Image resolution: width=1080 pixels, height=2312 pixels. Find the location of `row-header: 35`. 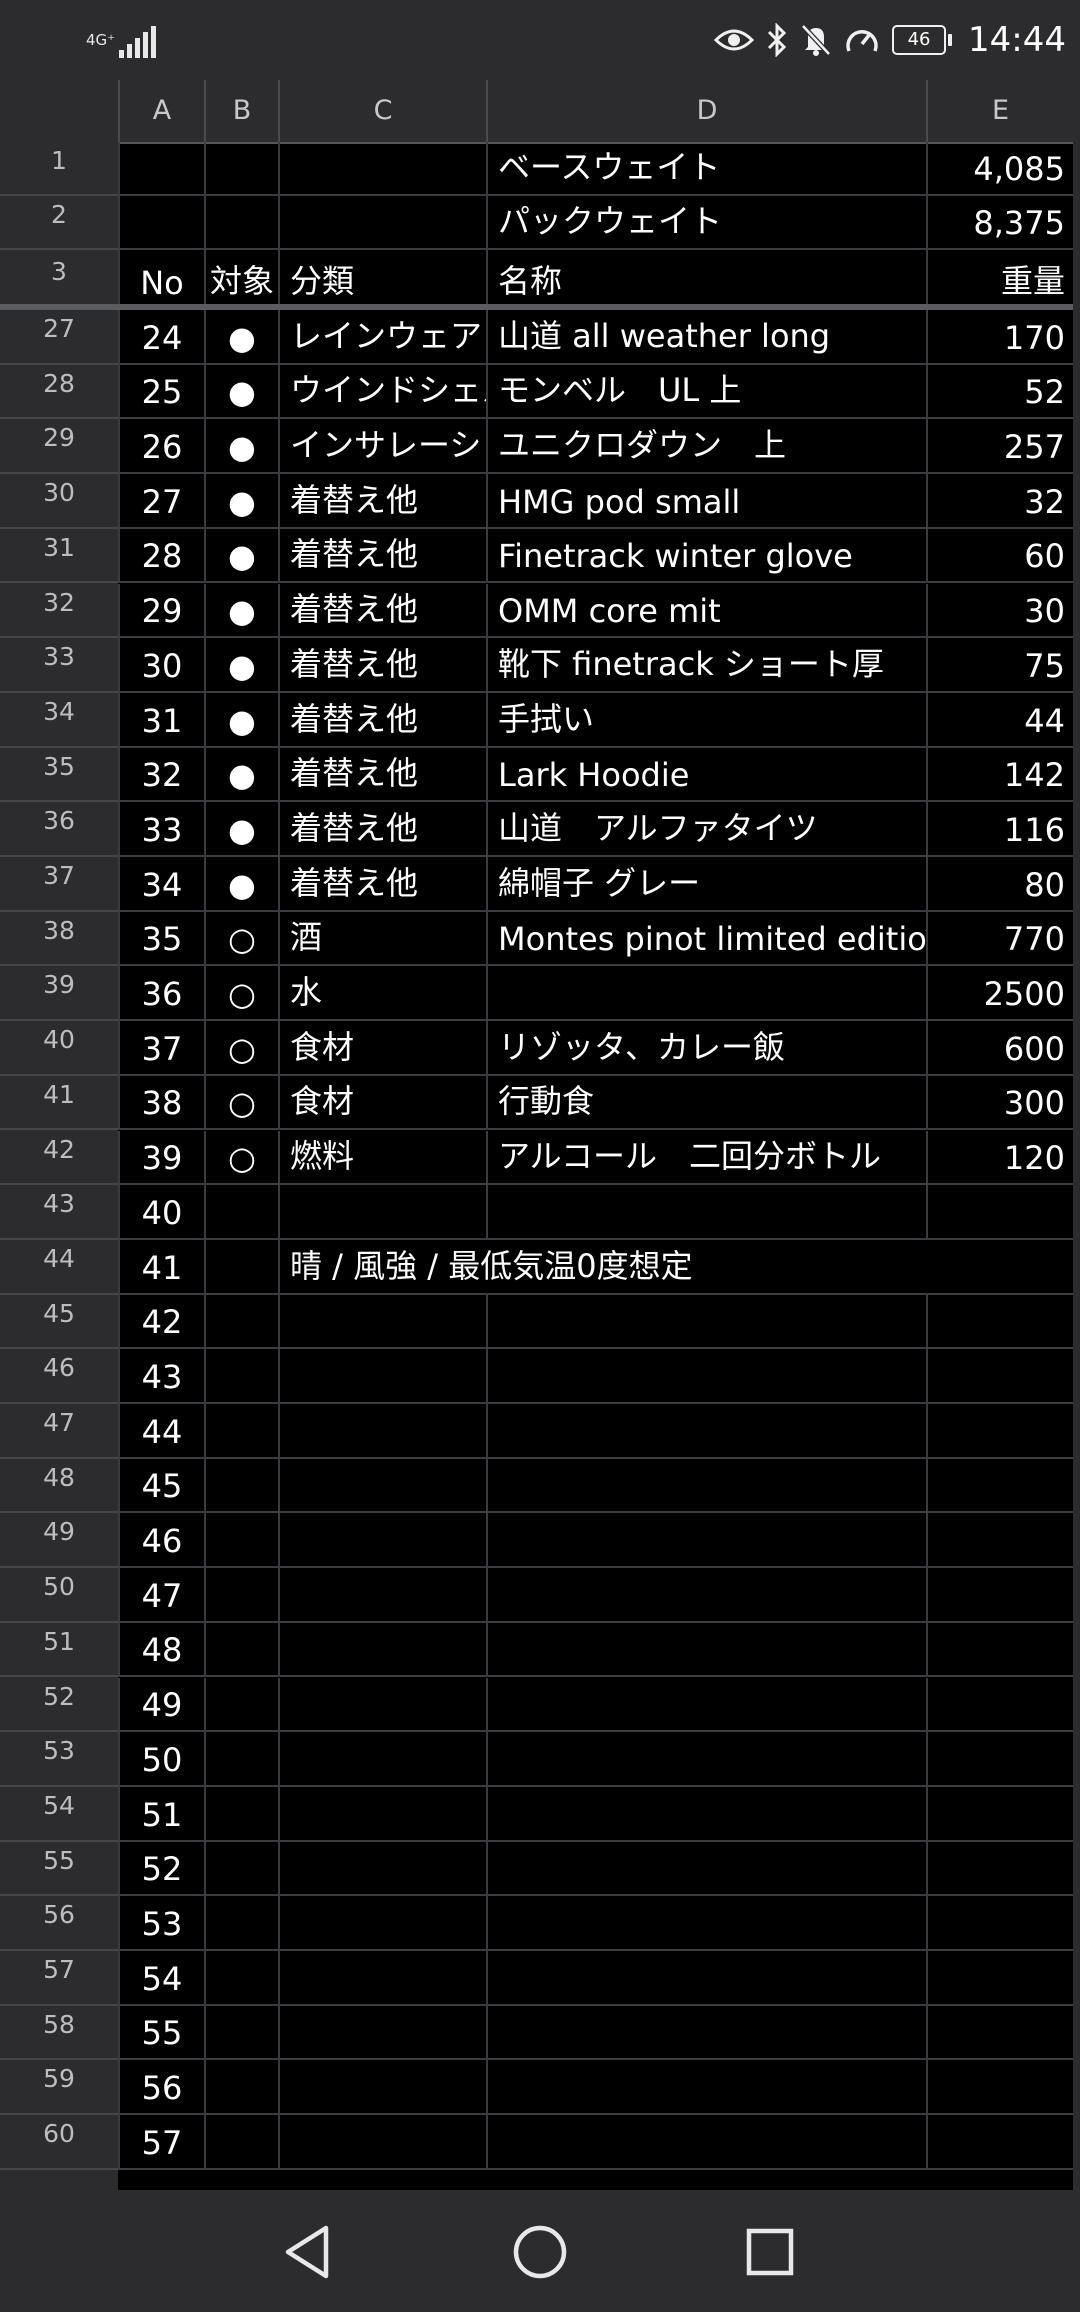

row-header: 35 is located at coordinates (59, 775).